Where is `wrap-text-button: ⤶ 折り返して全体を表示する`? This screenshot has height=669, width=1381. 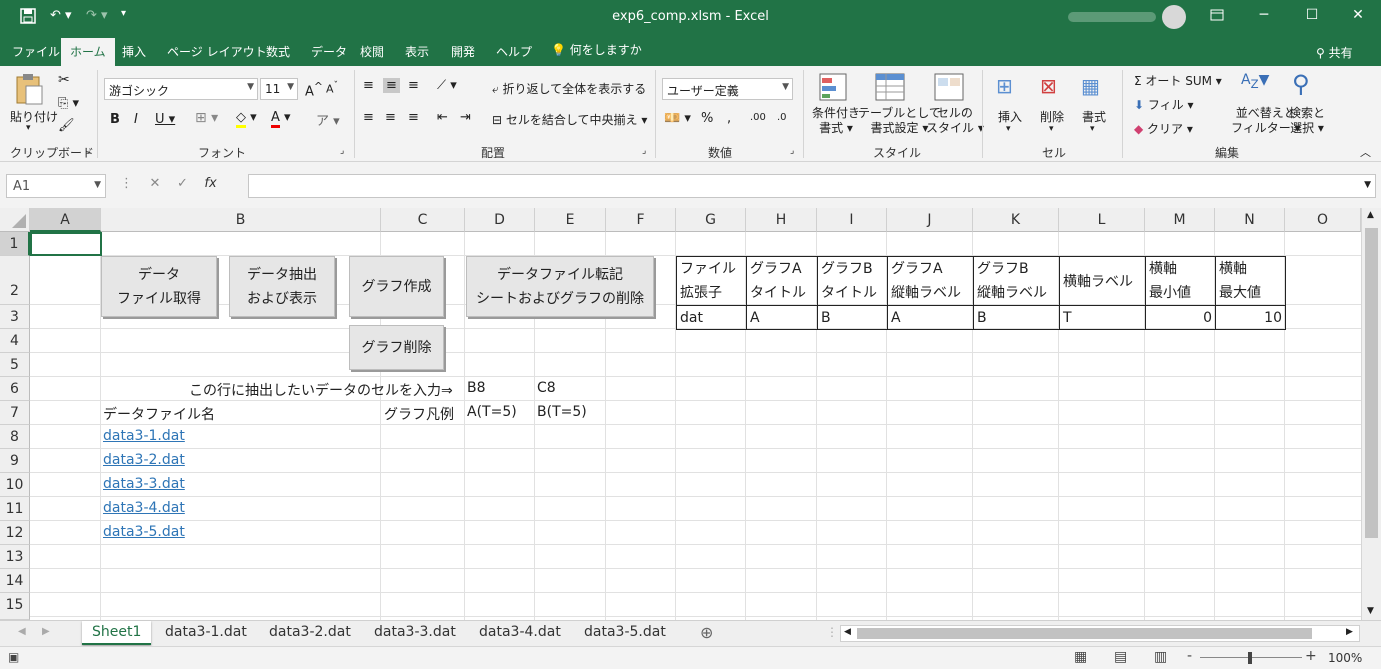
wrap-text-button: ⤶ 折り返して全体を表示する is located at coordinates (569, 88).